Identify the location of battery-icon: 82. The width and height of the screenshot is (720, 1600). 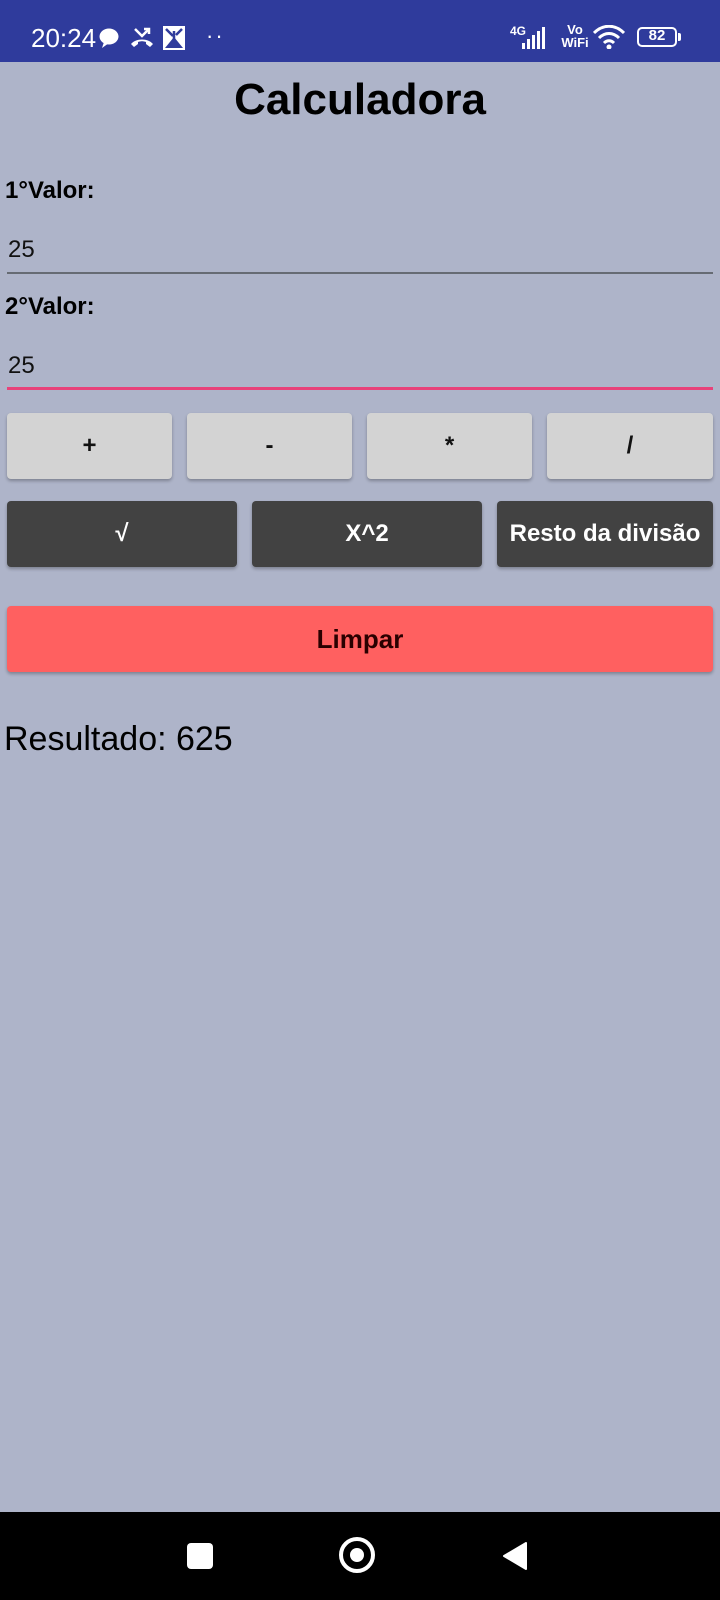
(659, 37).